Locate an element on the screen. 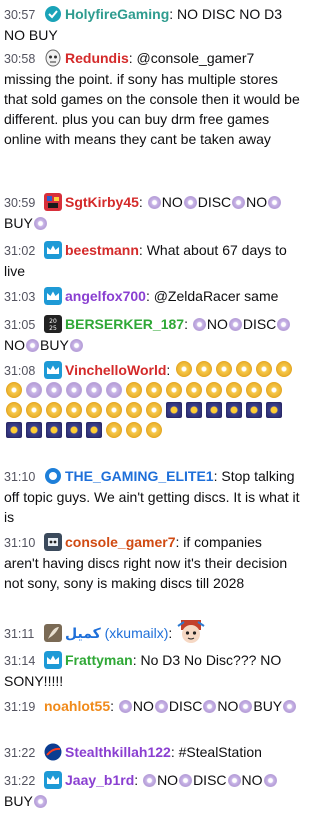  circle-blue-badge-icon is located at coordinates (53, 476).